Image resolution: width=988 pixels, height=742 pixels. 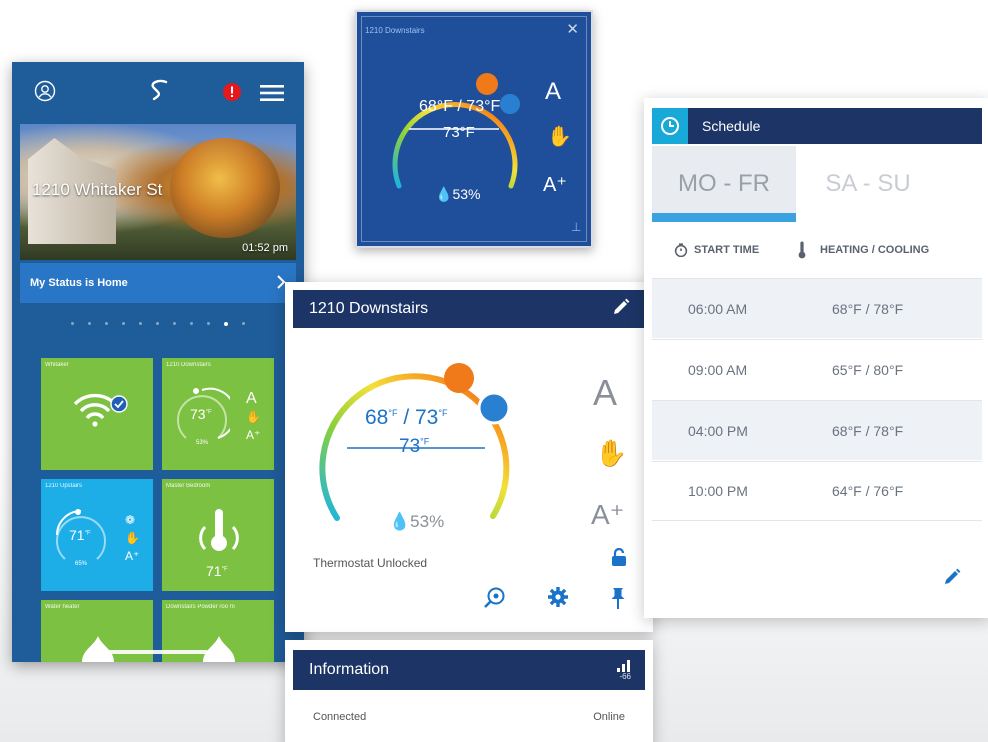 I want to click on tile-temp: 73°F, so click(x=201, y=414).